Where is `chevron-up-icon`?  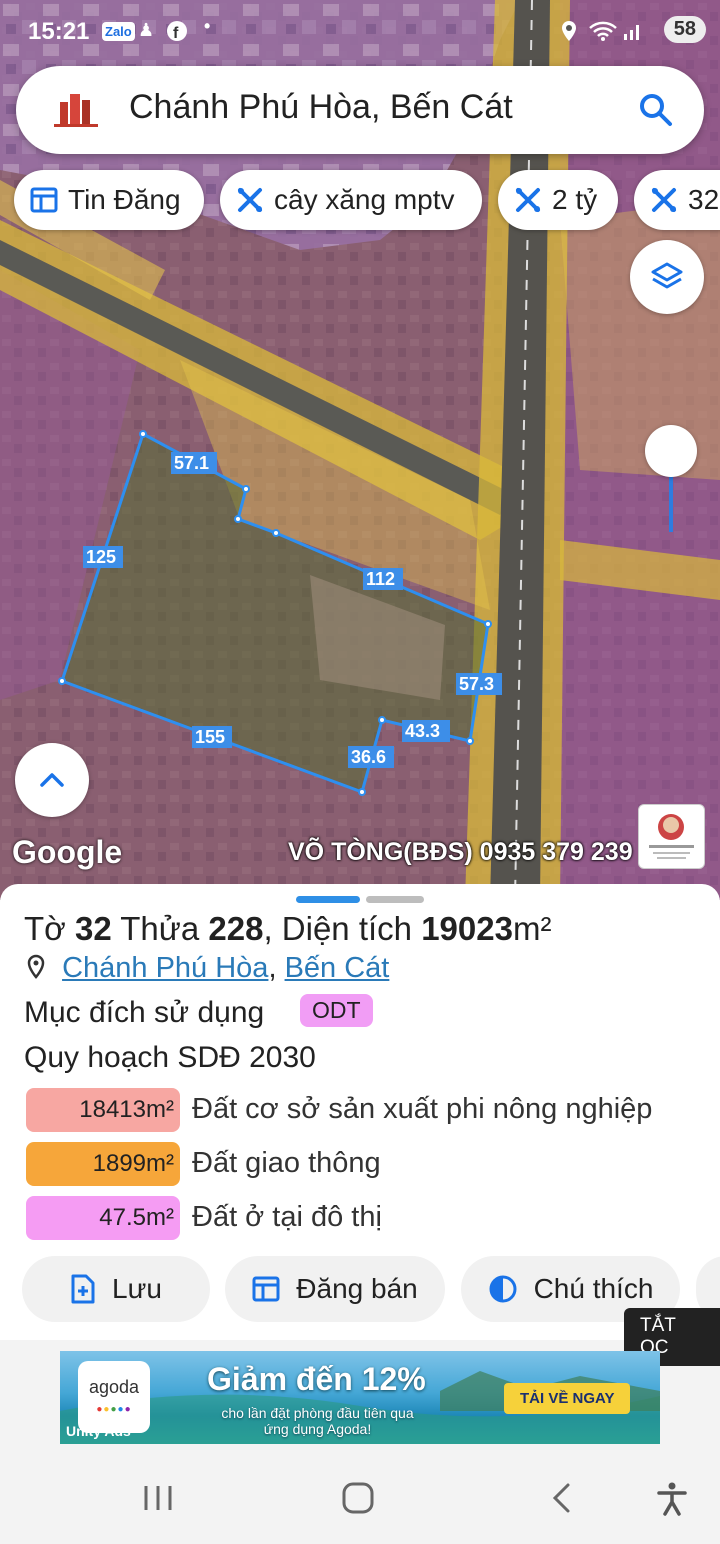 chevron-up-icon is located at coordinates (52, 780).